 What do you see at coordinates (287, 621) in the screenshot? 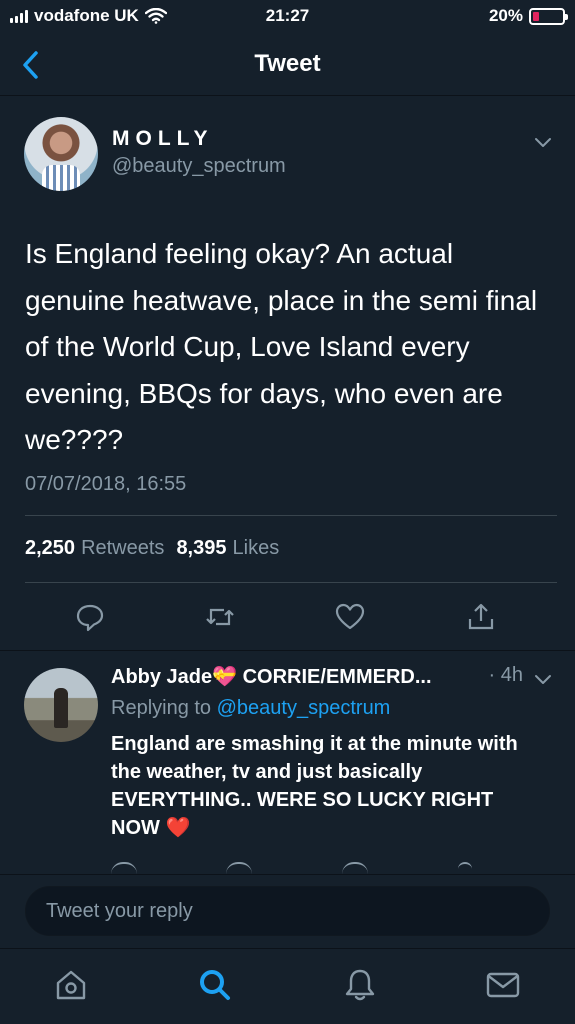
I see `tweet-actions` at bounding box center [287, 621].